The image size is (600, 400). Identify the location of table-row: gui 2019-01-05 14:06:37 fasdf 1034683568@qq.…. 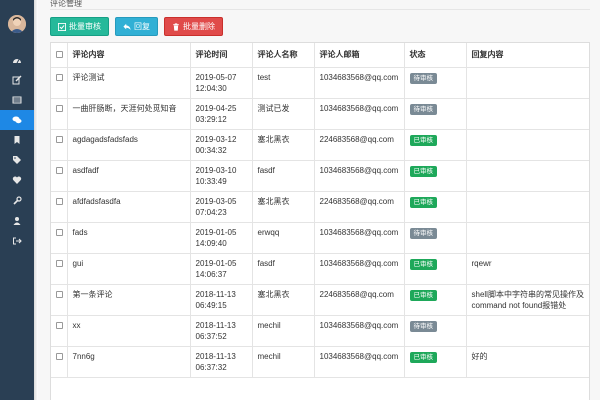
(320, 269).